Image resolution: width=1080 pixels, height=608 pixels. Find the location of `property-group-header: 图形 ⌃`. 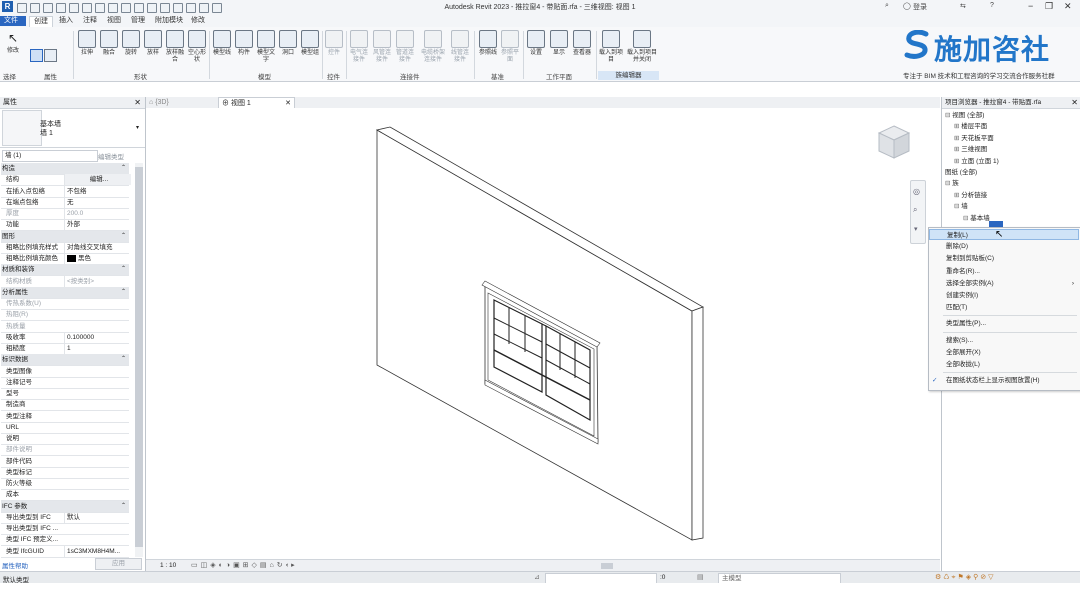

property-group-header: 图形 ⌃ is located at coordinates (65, 236).